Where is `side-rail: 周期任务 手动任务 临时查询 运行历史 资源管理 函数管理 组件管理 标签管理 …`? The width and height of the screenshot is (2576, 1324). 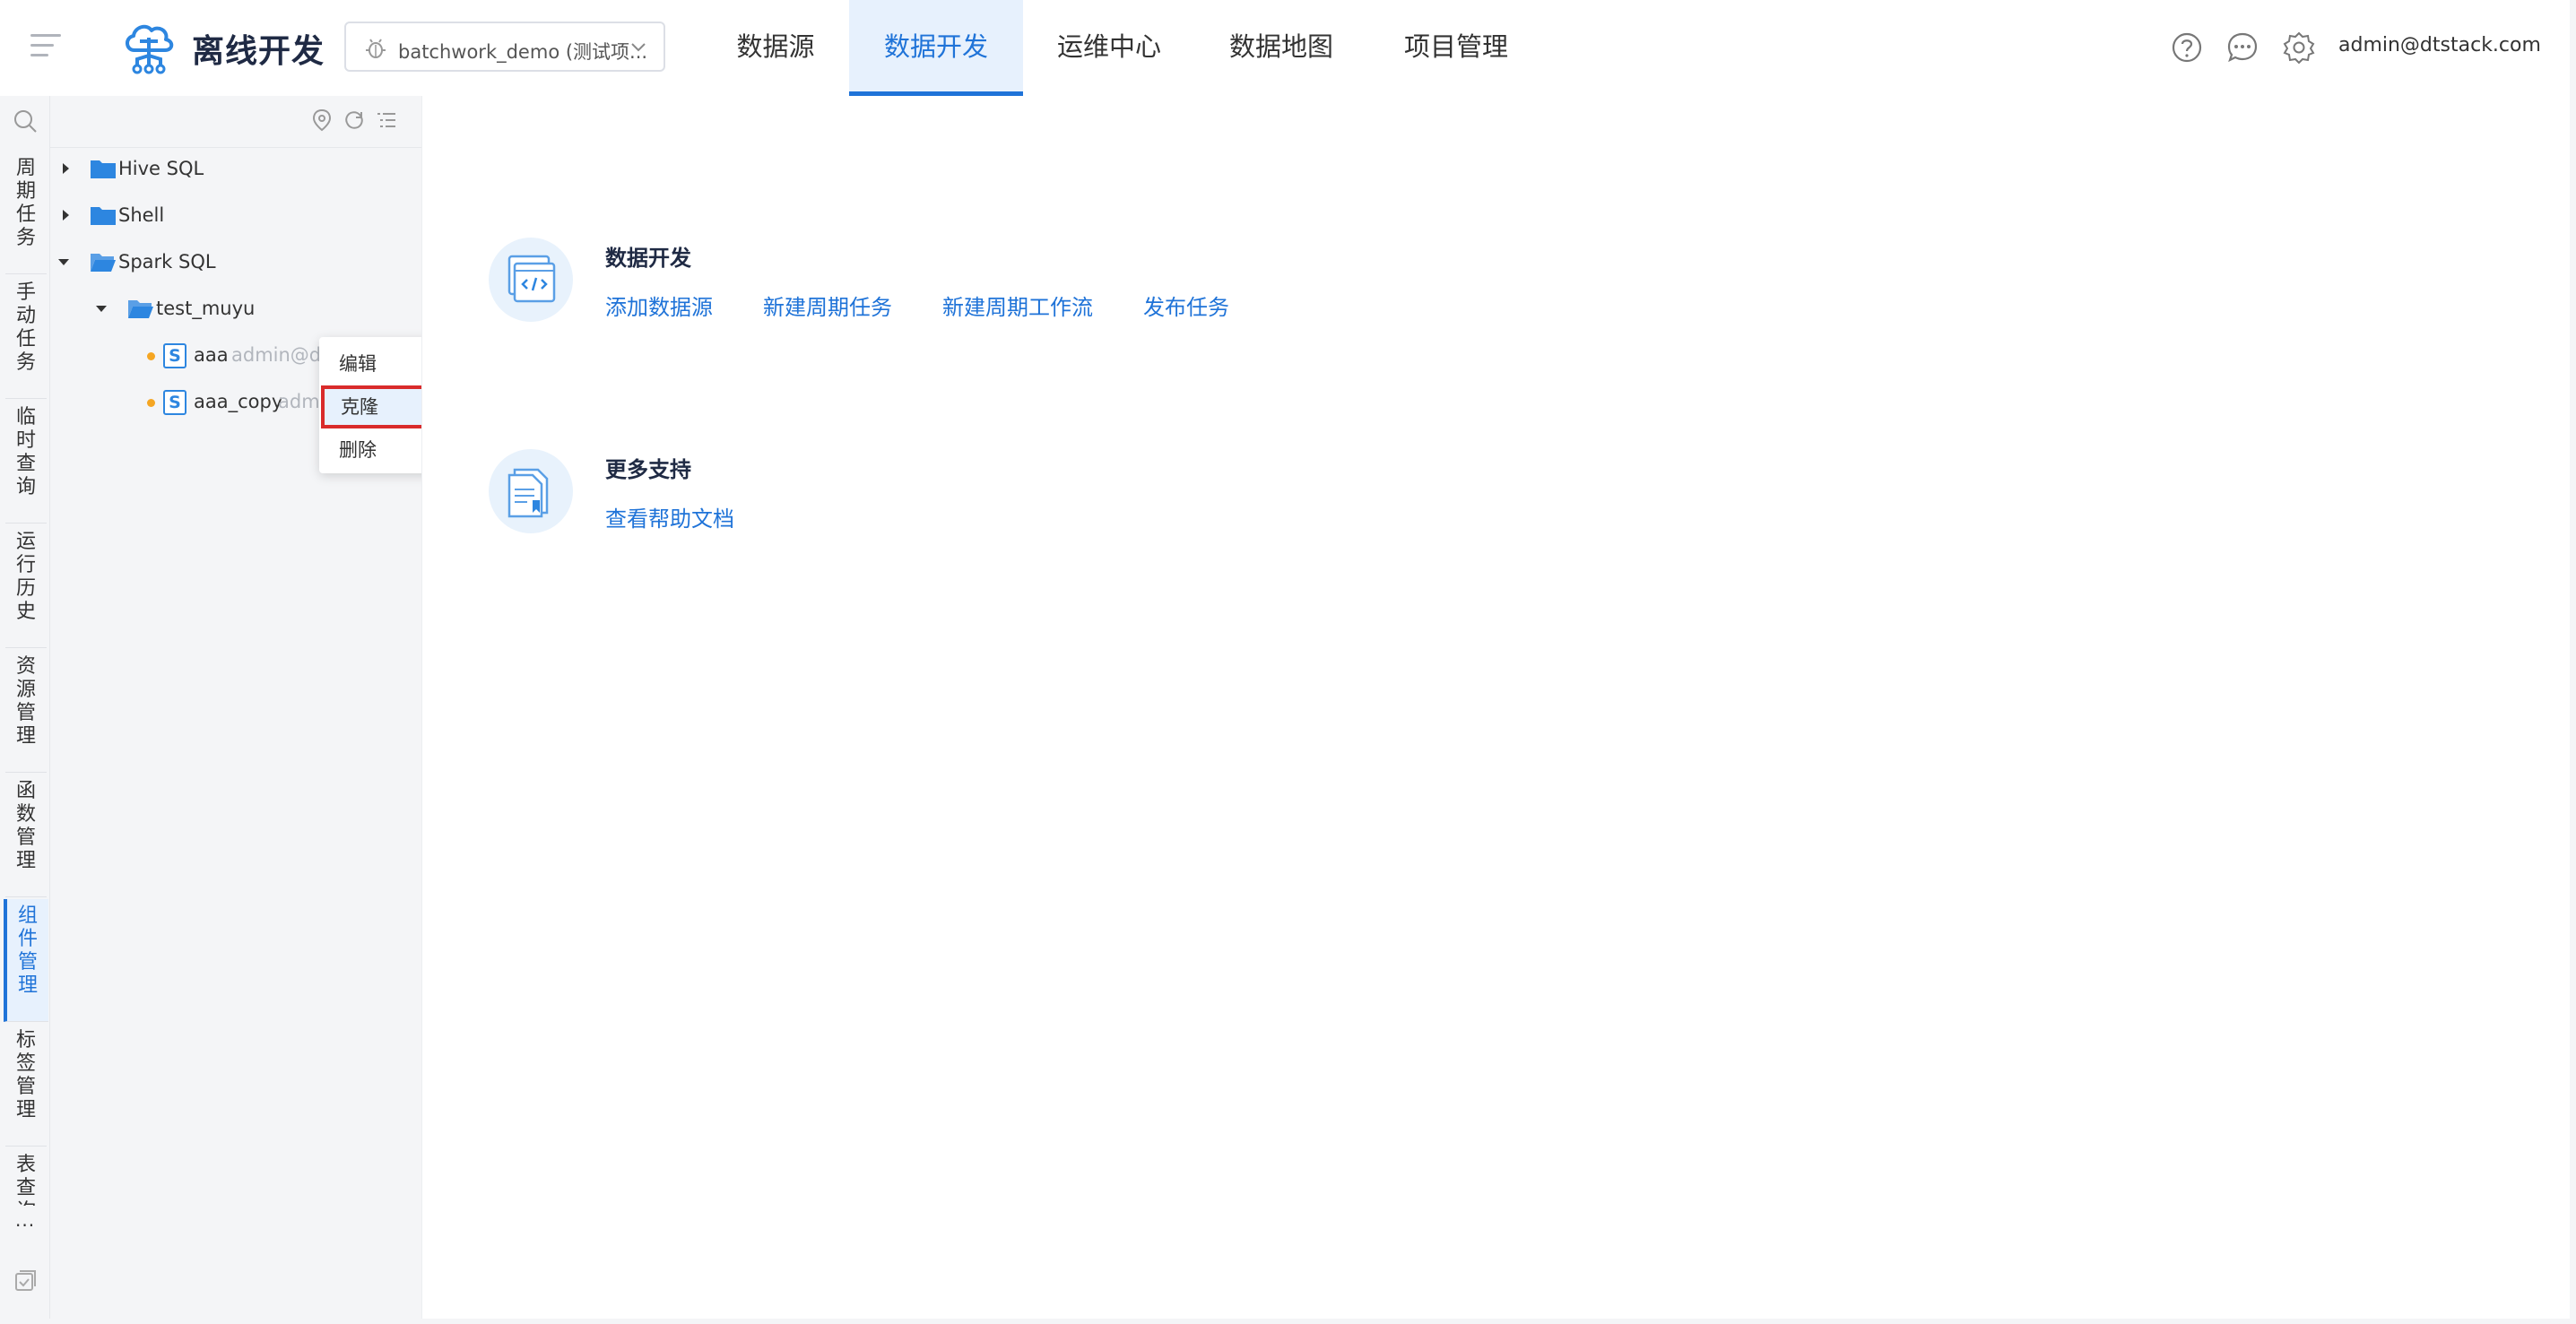 side-rail: 周期任务 手动任务 临时查询 运行历史 资源管理 函数管理 组件管理 标签管理 … is located at coordinates (25, 710).